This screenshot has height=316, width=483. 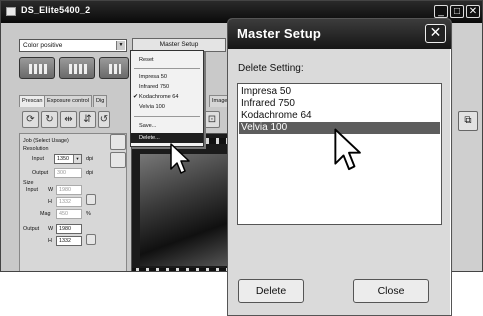 What do you see at coordinates (87, 119) in the screenshot?
I see `flip-vertical-icon: ⇵` at bounding box center [87, 119].